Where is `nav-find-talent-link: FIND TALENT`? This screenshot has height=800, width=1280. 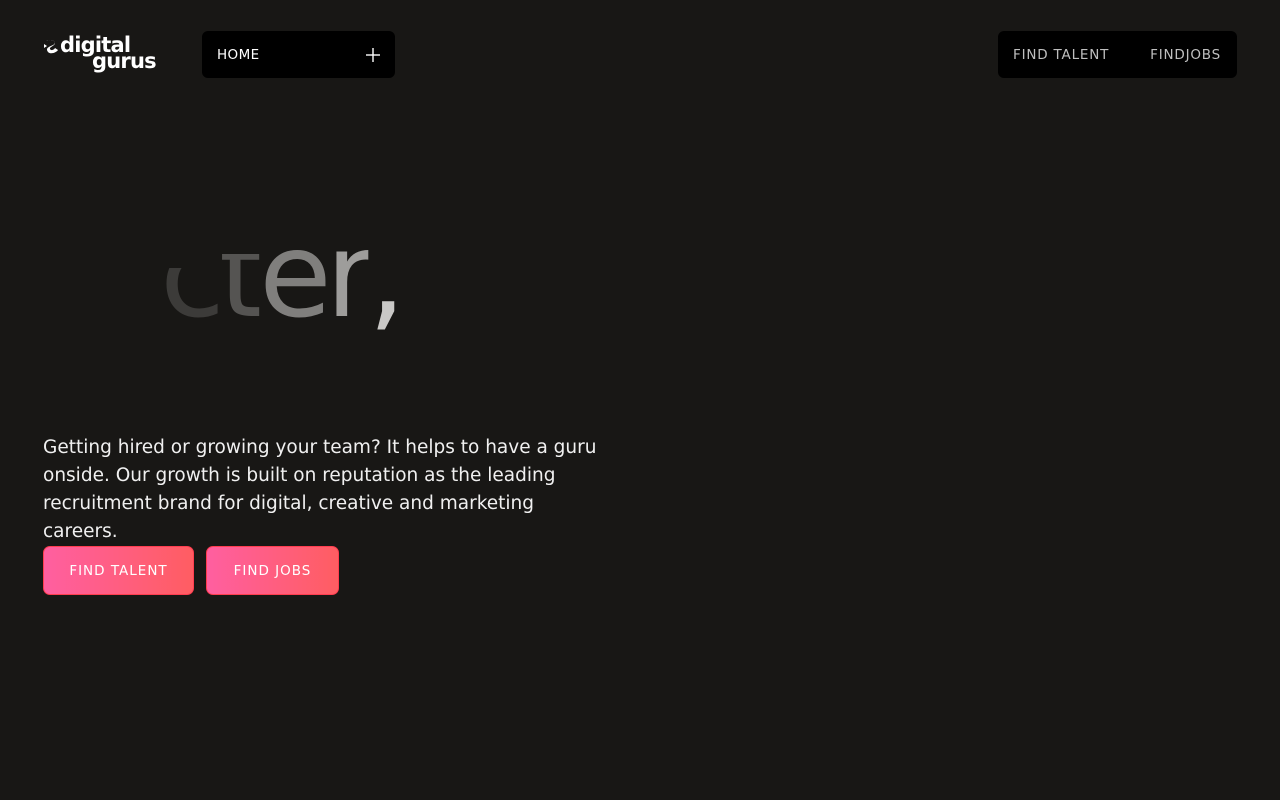 nav-find-talent-link: FIND TALENT is located at coordinates (1061, 55).